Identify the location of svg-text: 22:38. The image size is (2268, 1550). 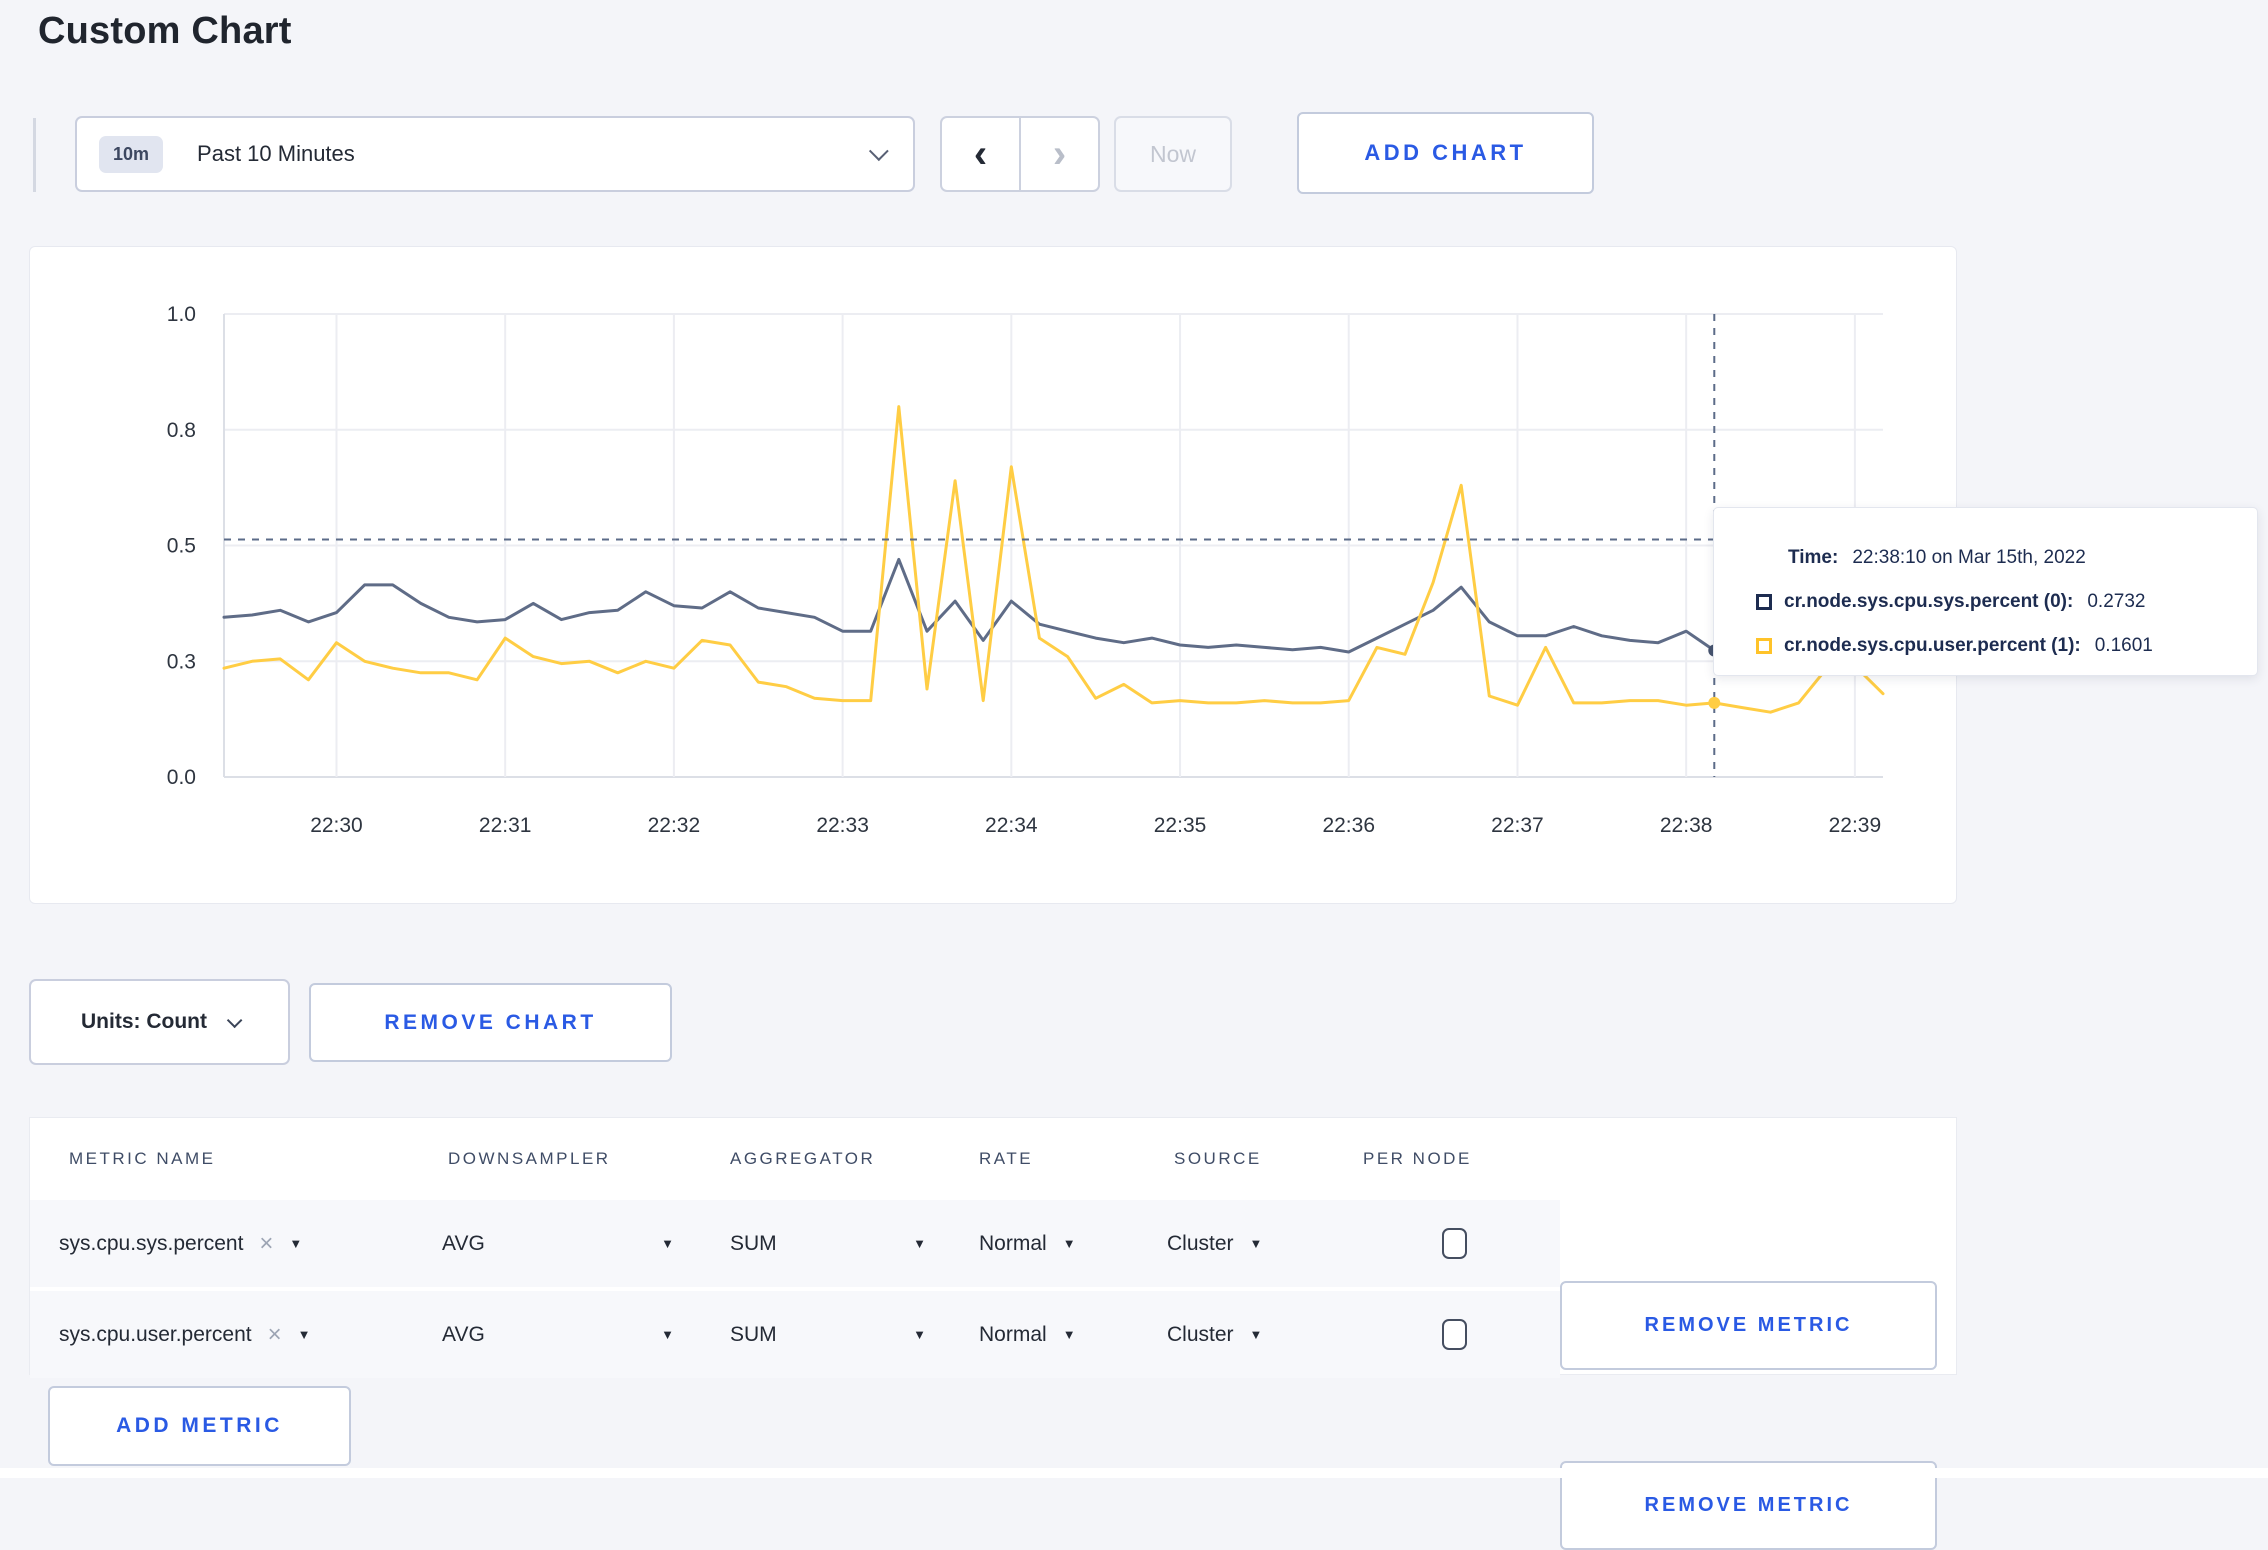
(1686, 825).